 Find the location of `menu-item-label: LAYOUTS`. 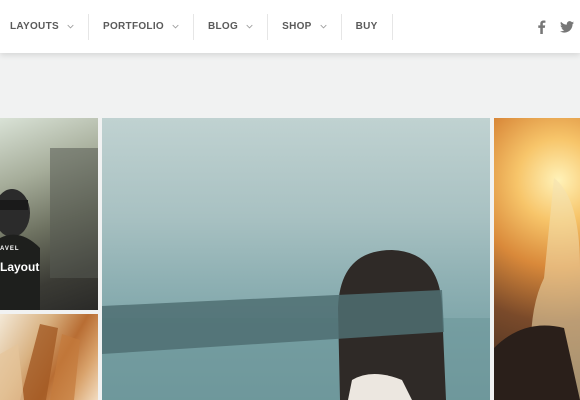

menu-item-label: LAYOUTS is located at coordinates (34, 26).